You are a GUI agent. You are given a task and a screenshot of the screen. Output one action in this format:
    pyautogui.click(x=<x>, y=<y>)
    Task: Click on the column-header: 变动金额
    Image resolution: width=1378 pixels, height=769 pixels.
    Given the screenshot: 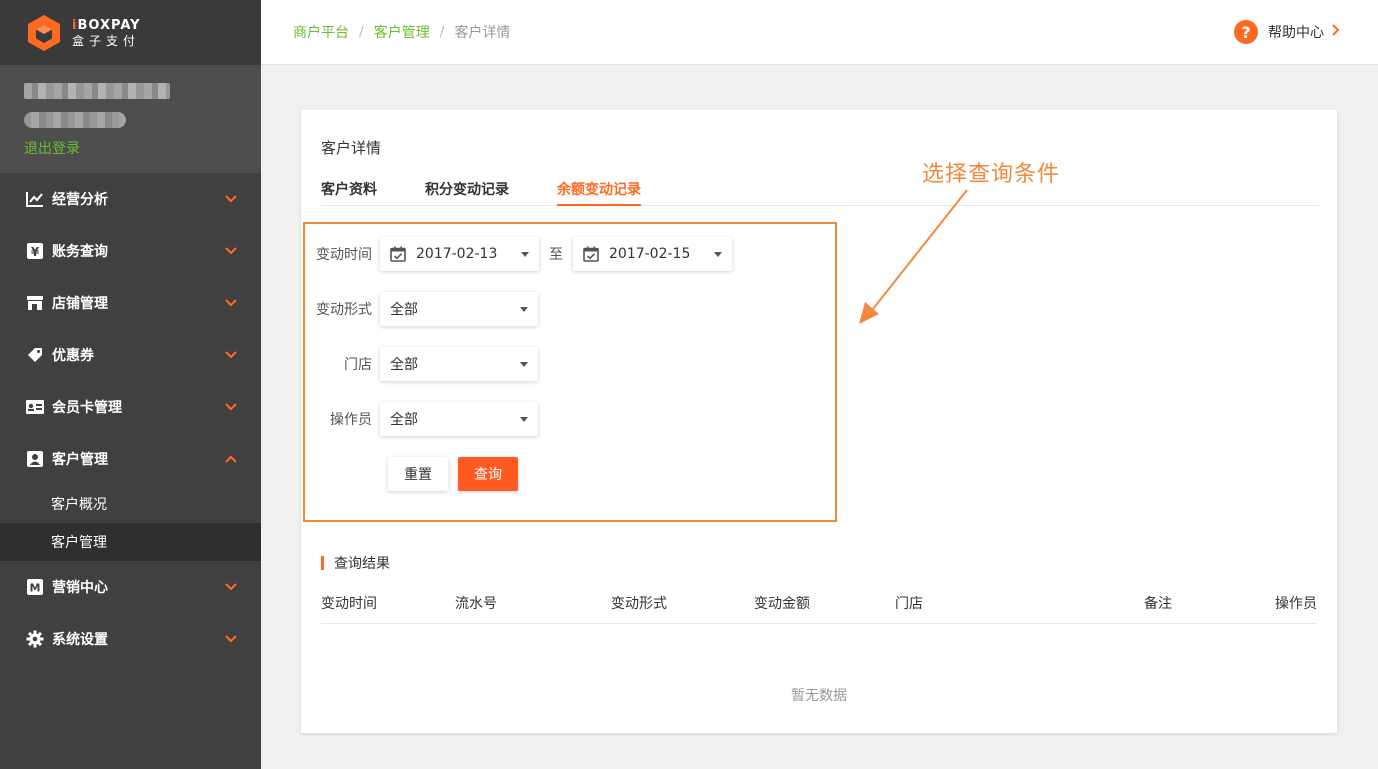 What is the action you would take?
    pyautogui.click(x=782, y=604)
    